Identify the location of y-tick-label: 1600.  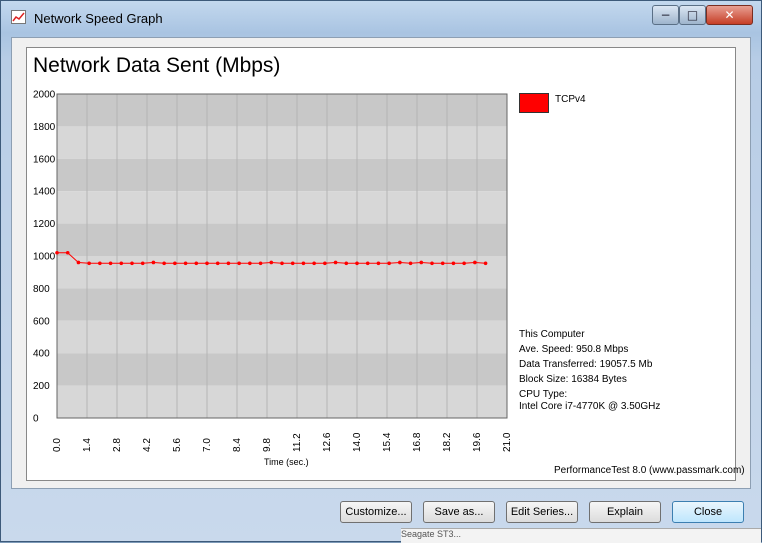
(44, 159).